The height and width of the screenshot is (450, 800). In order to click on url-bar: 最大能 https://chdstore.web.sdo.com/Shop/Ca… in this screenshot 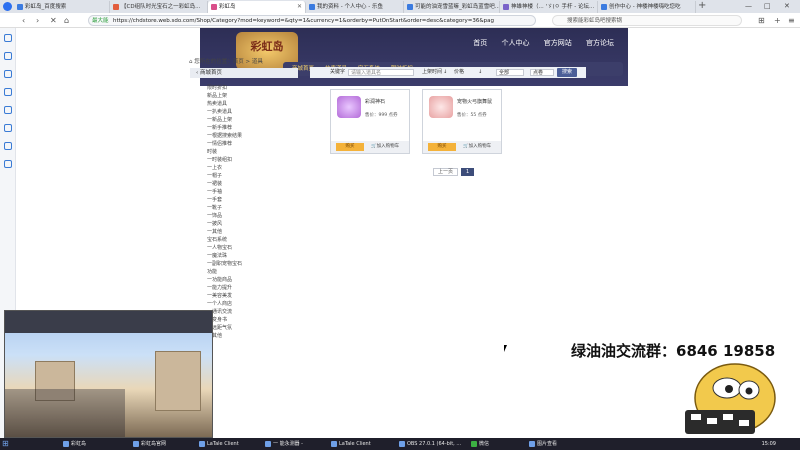, I will do `click(312, 20)`.